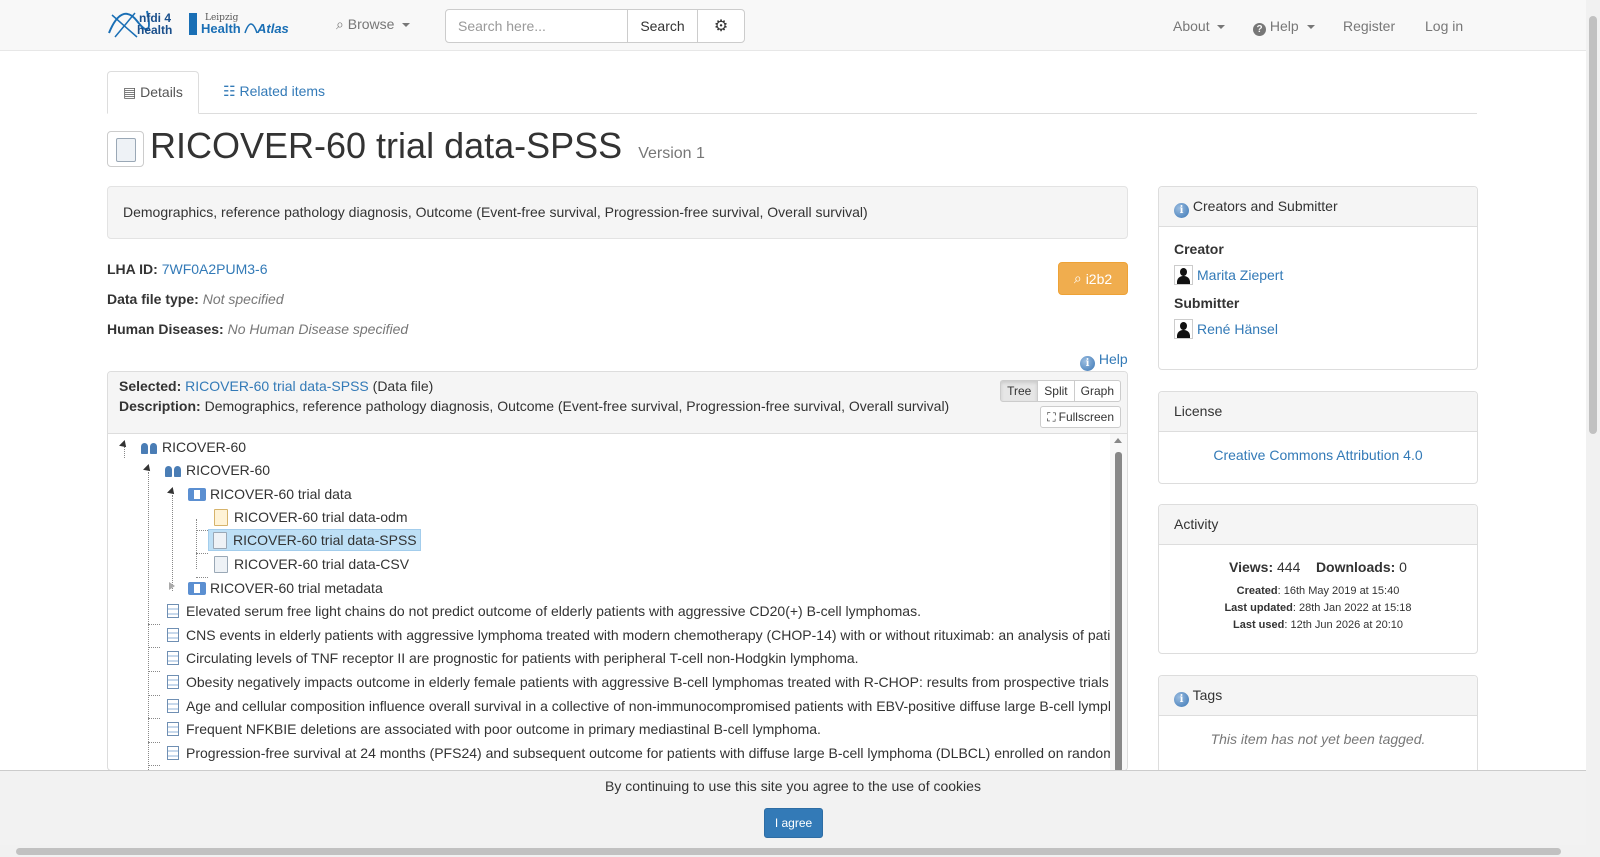  What do you see at coordinates (207, 23) in the screenshot?
I see `site-logo: nfdi 4 health Leipzig Health Atlas` at bounding box center [207, 23].